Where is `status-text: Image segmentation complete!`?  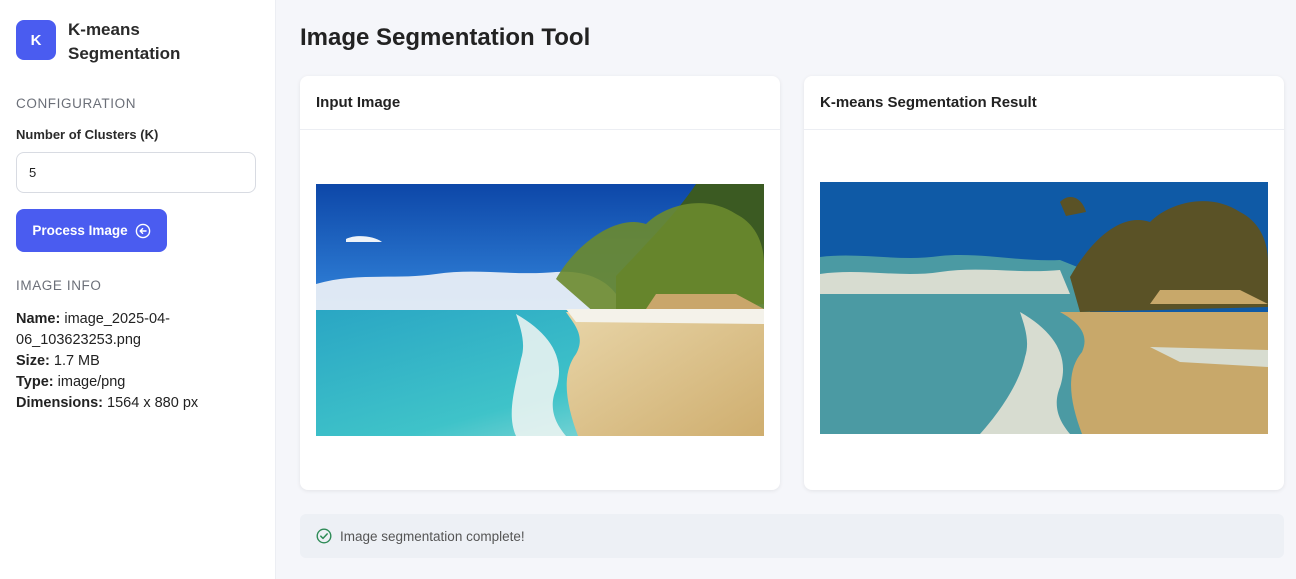 status-text: Image segmentation complete! is located at coordinates (432, 536).